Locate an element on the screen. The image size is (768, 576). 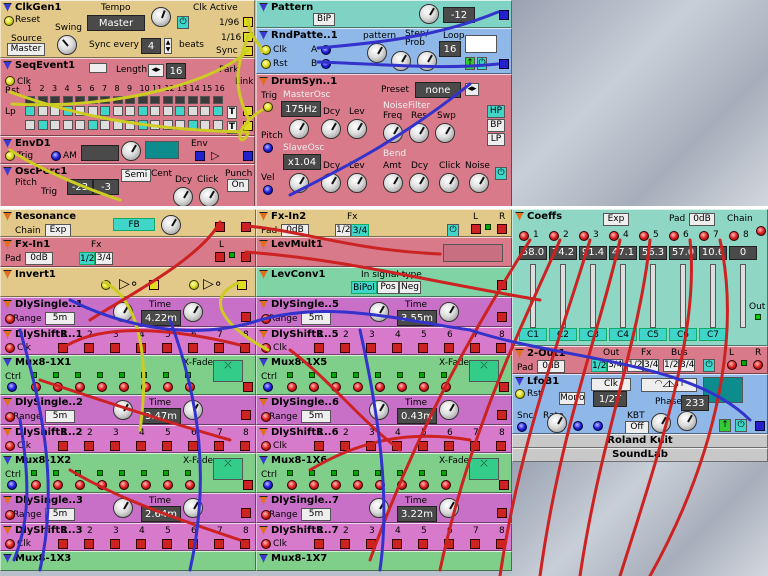
neg-toggle: Neg is located at coordinates (410, 287).